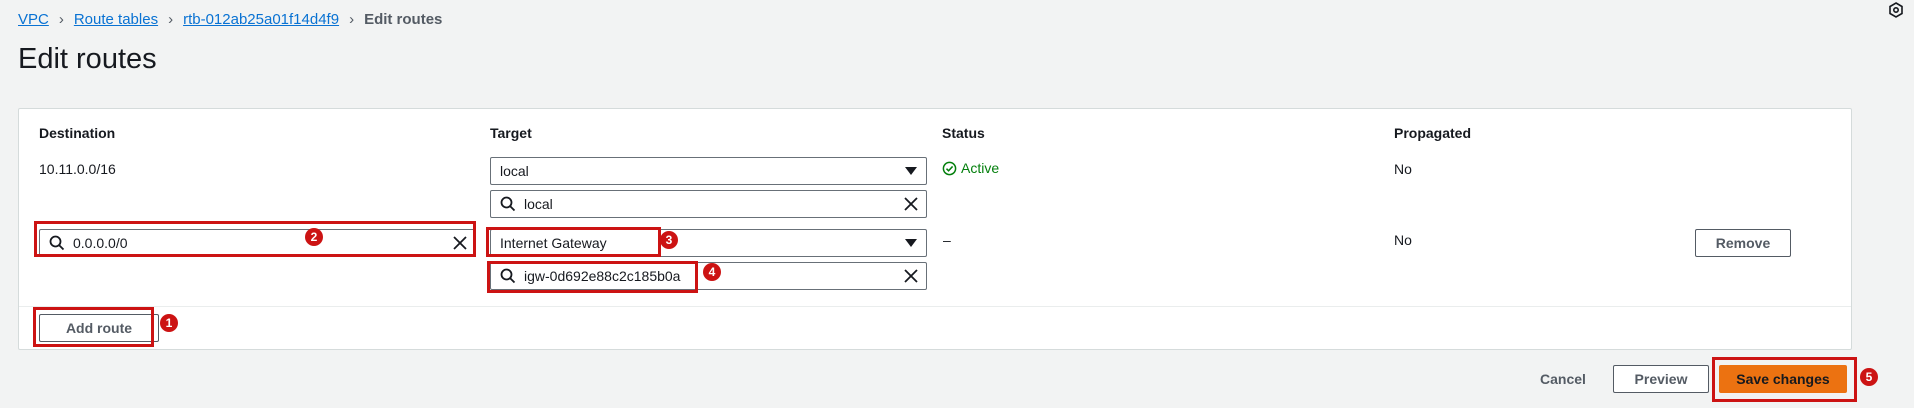 This screenshot has width=1914, height=408. Describe the element at coordinates (99, 328) in the screenshot. I see `add-route-button: Add route` at that location.